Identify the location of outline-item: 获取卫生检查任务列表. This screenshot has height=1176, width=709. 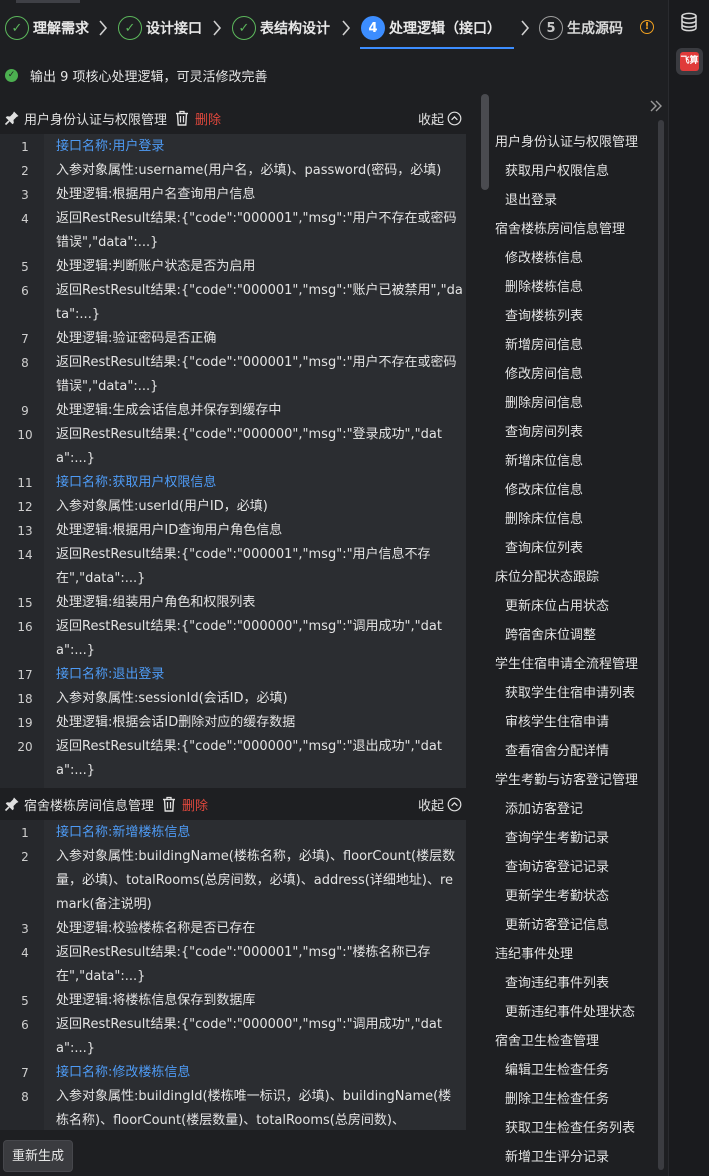
(570, 1129).